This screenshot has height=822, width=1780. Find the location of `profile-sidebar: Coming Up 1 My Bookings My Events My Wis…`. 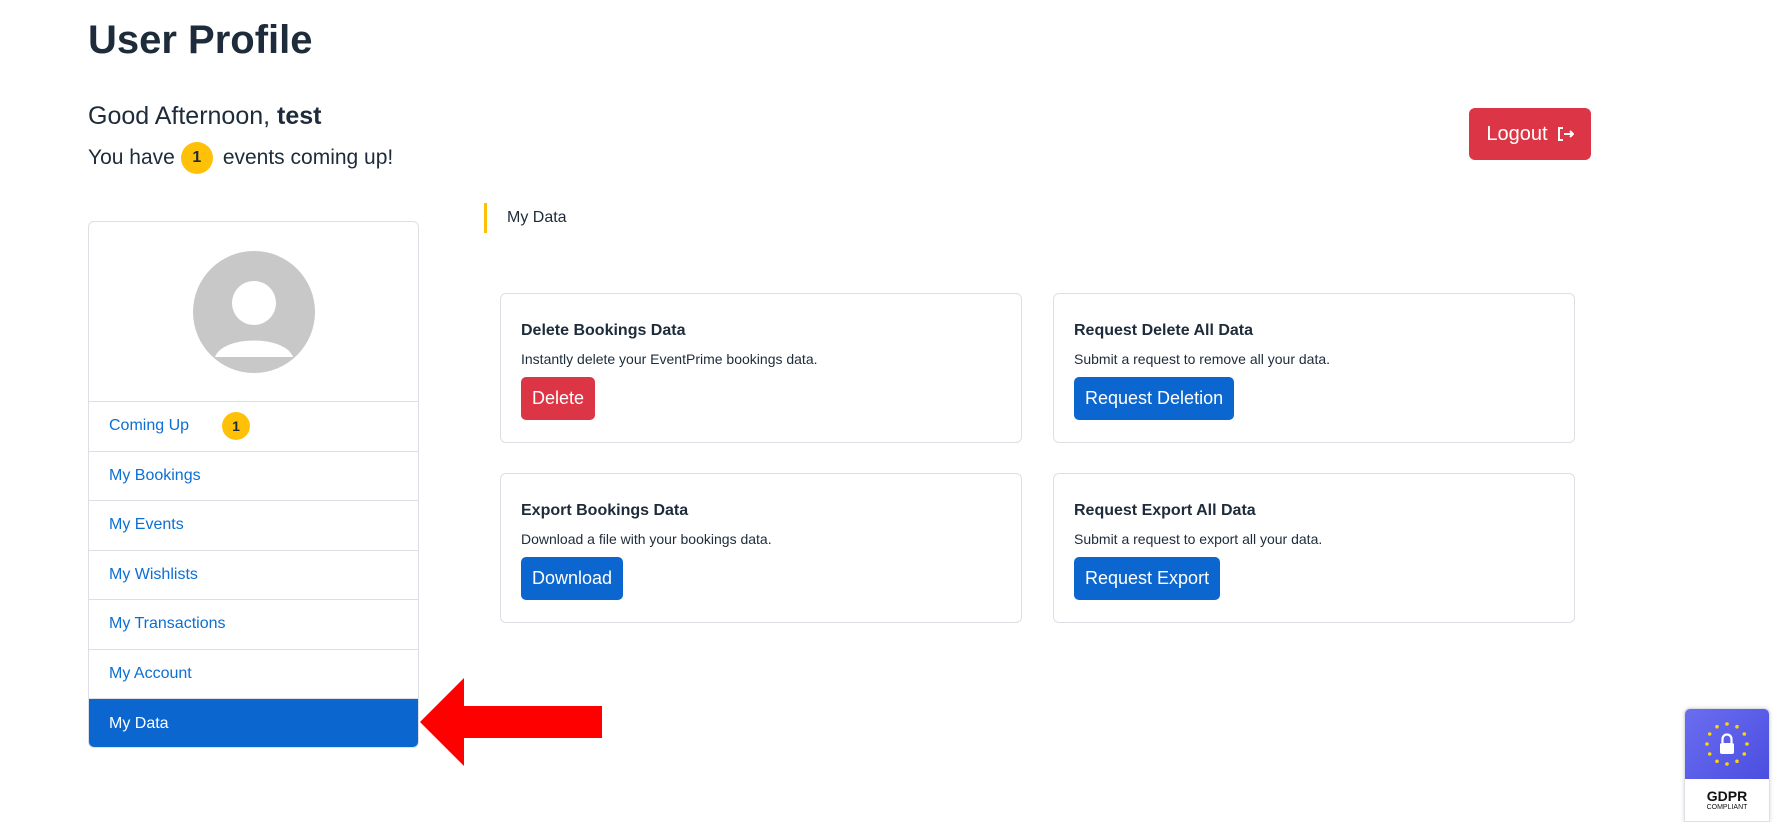

profile-sidebar: Coming Up 1 My Bookings My Events My Wis… is located at coordinates (253, 484).